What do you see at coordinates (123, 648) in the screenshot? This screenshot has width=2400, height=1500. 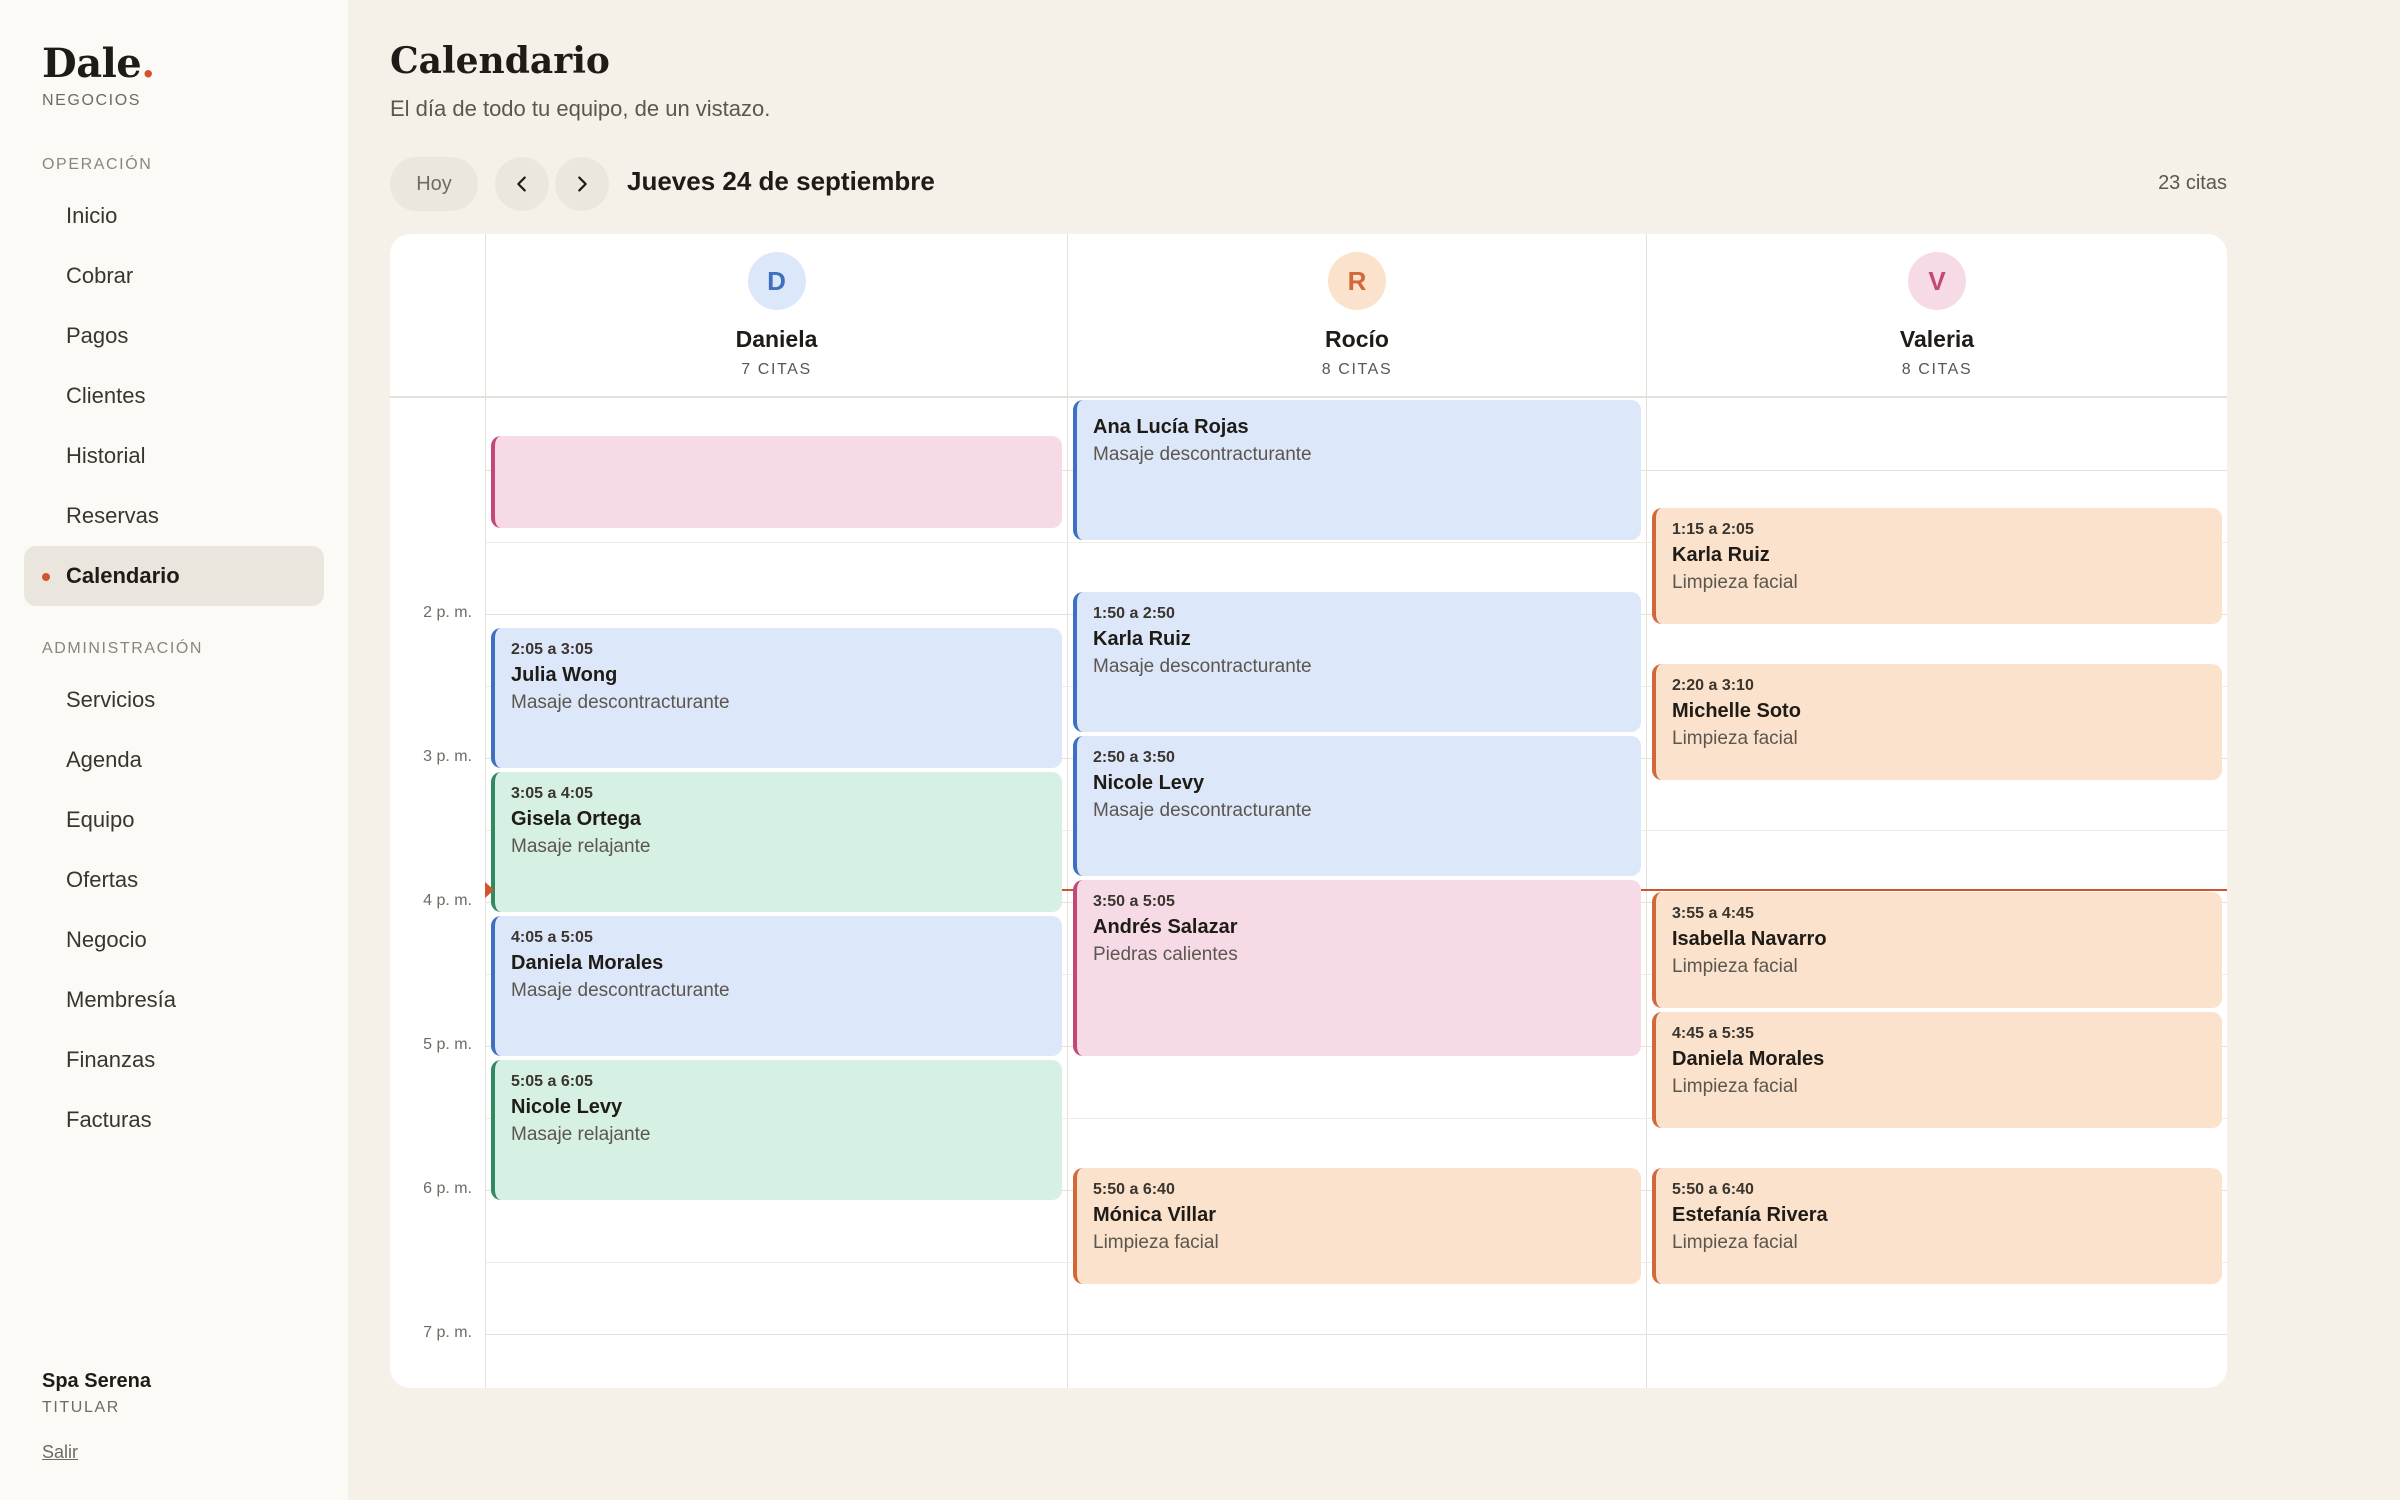 I see `nav-section-label: ADMINISTRACIÓN` at bounding box center [123, 648].